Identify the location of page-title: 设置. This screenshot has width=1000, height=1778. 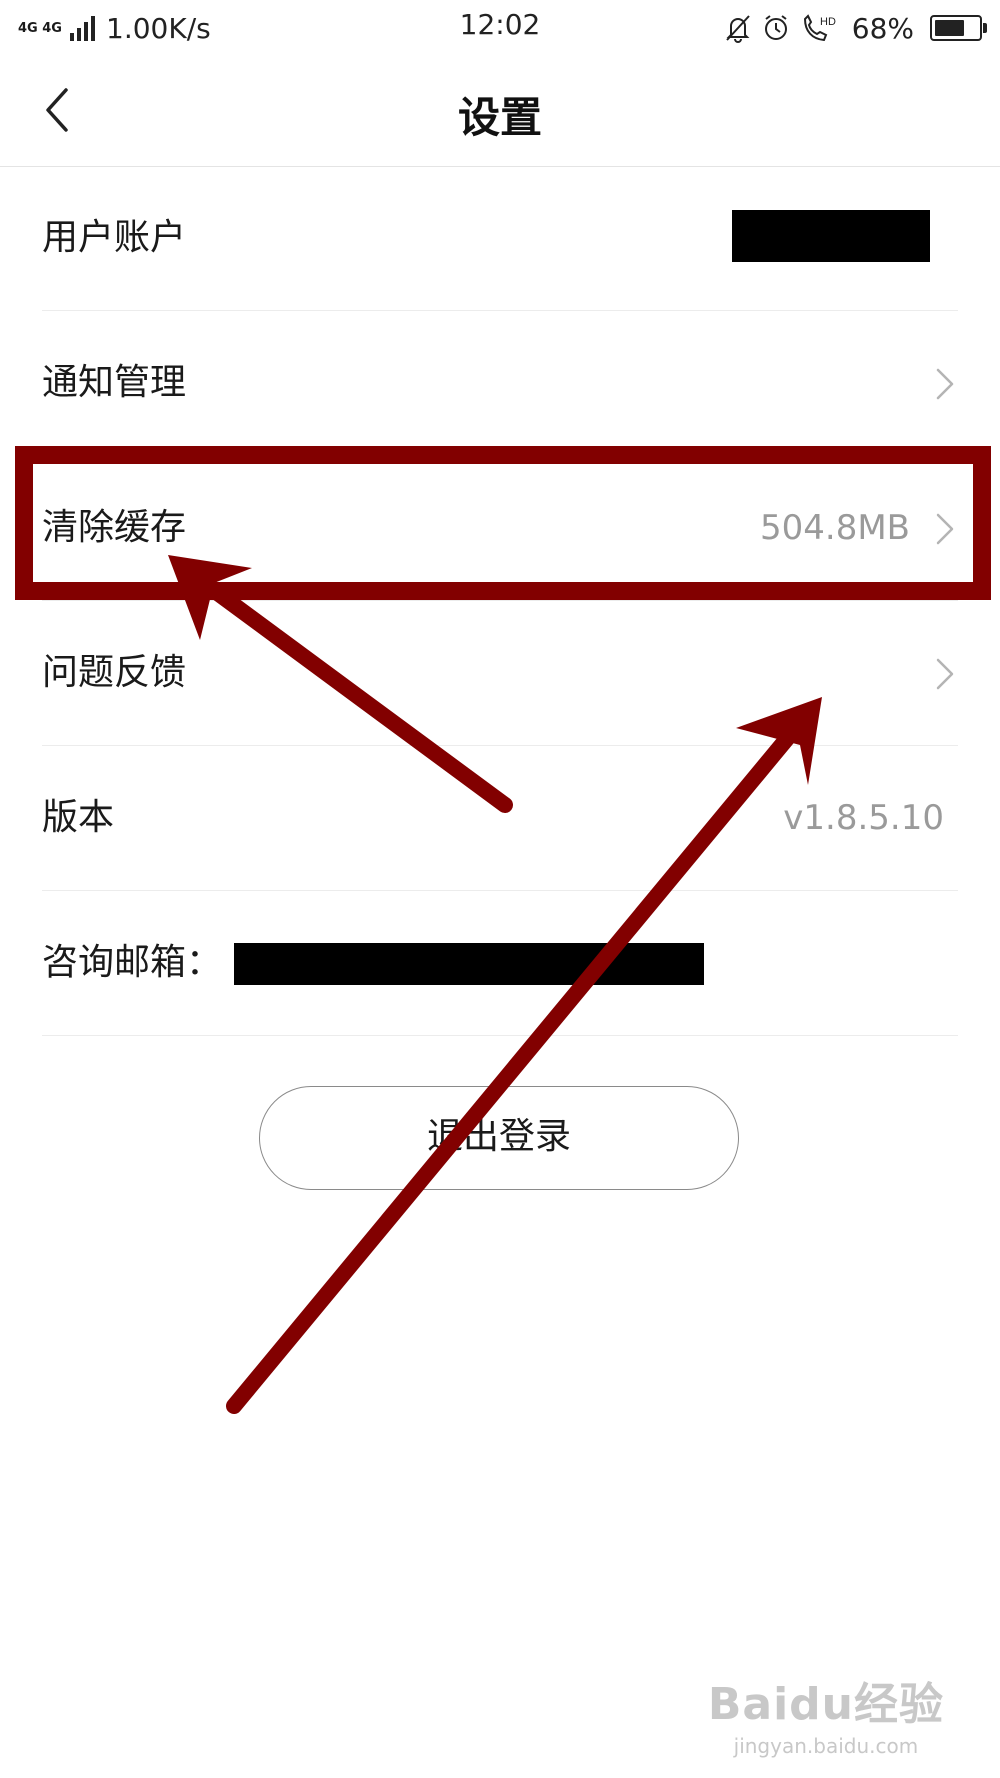
(499, 117).